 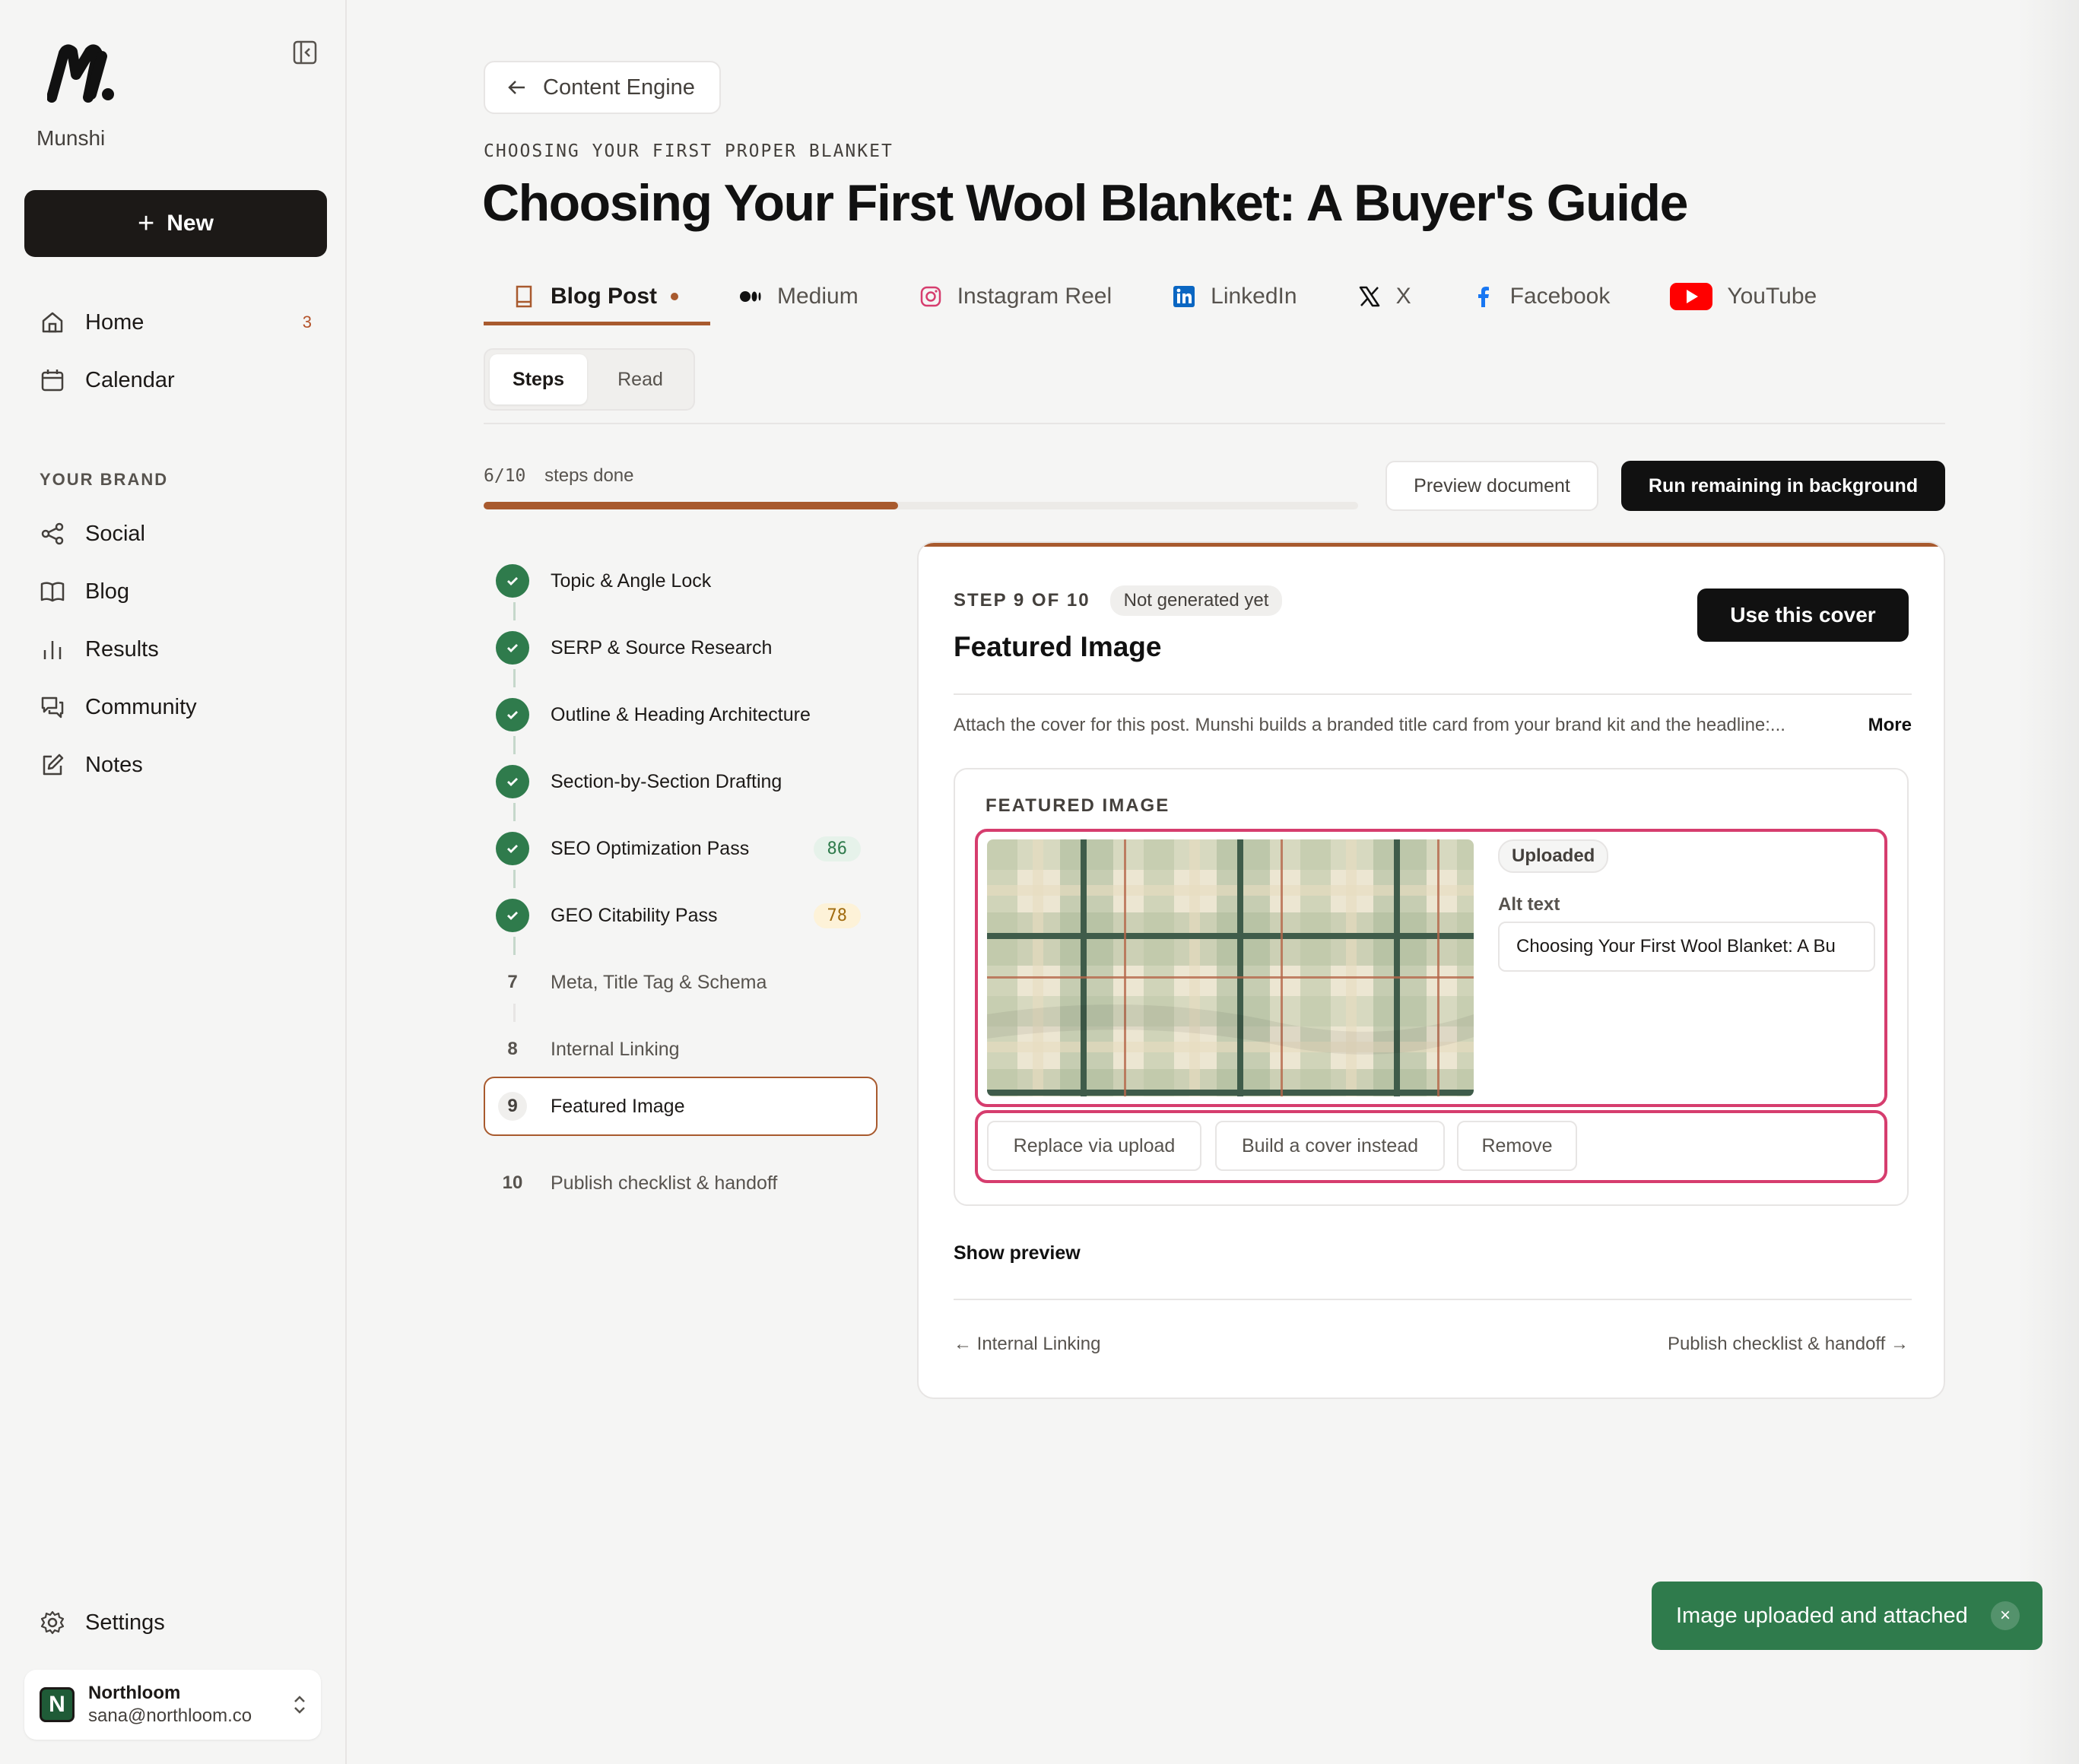 I want to click on collapse-sidebar-icon, so click(x=305, y=53).